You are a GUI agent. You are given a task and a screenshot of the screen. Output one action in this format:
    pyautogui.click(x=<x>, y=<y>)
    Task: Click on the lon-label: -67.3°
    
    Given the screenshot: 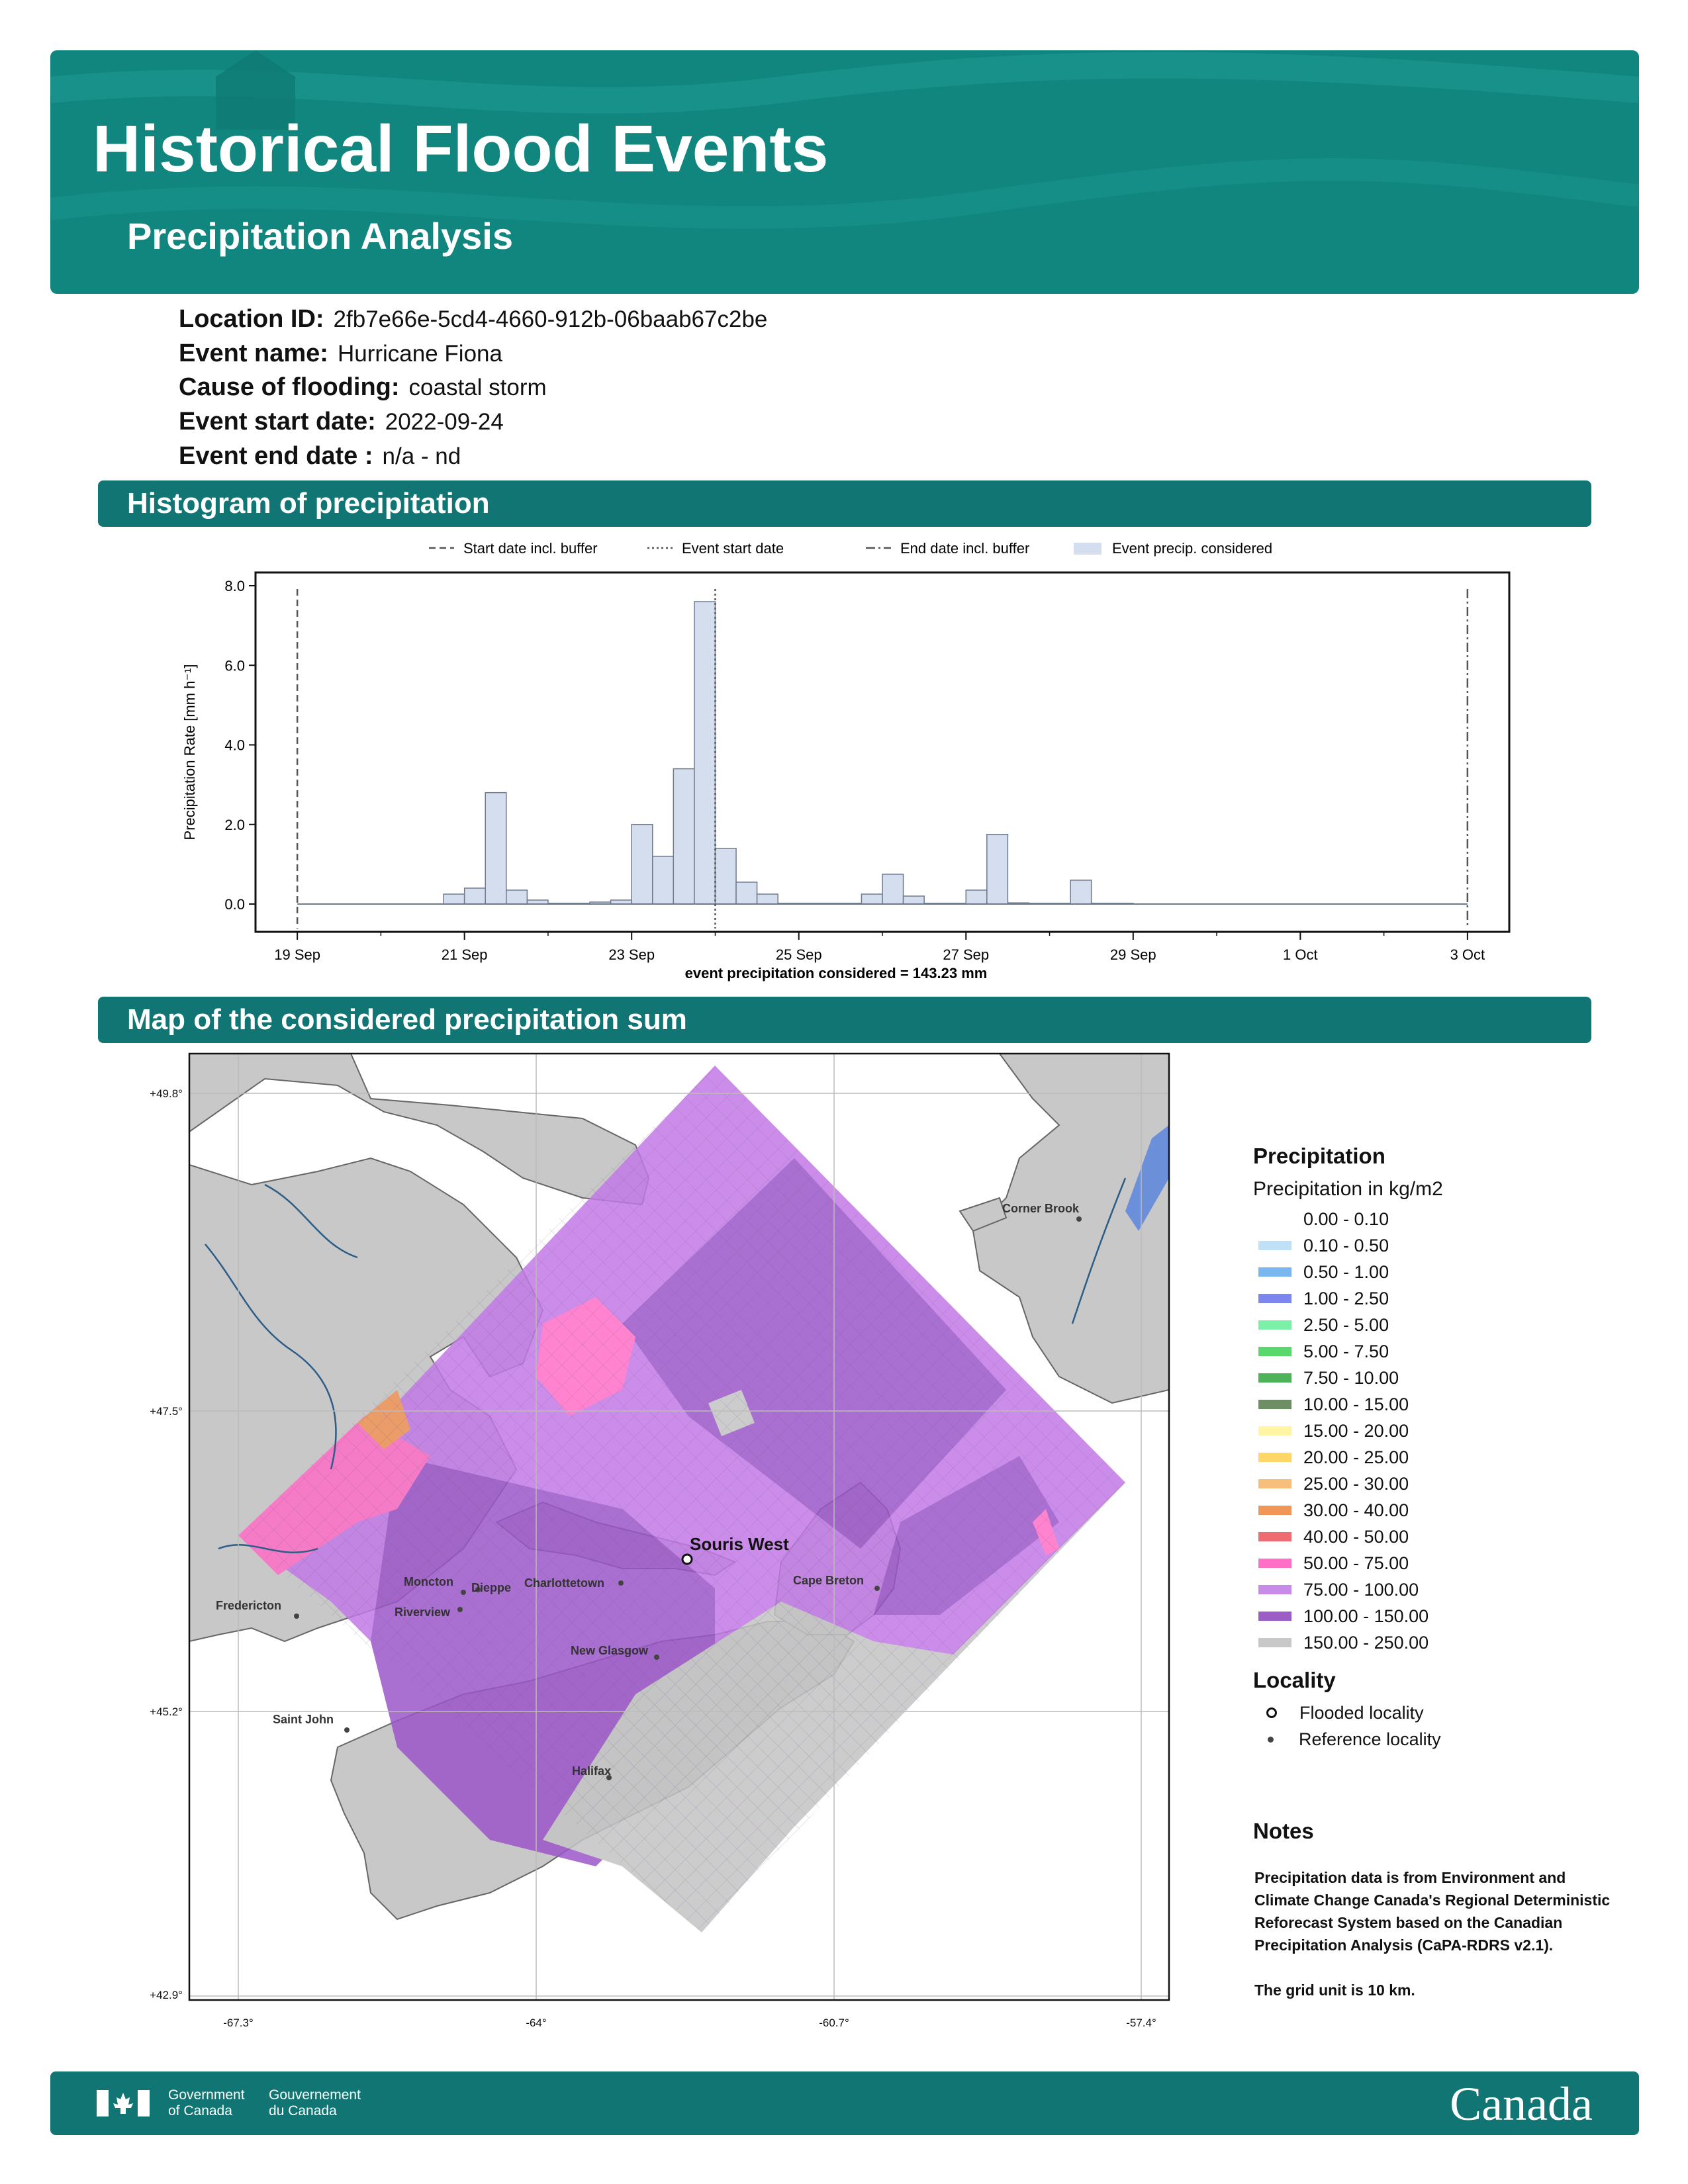 What is the action you would take?
    pyautogui.click(x=238, y=2023)
    